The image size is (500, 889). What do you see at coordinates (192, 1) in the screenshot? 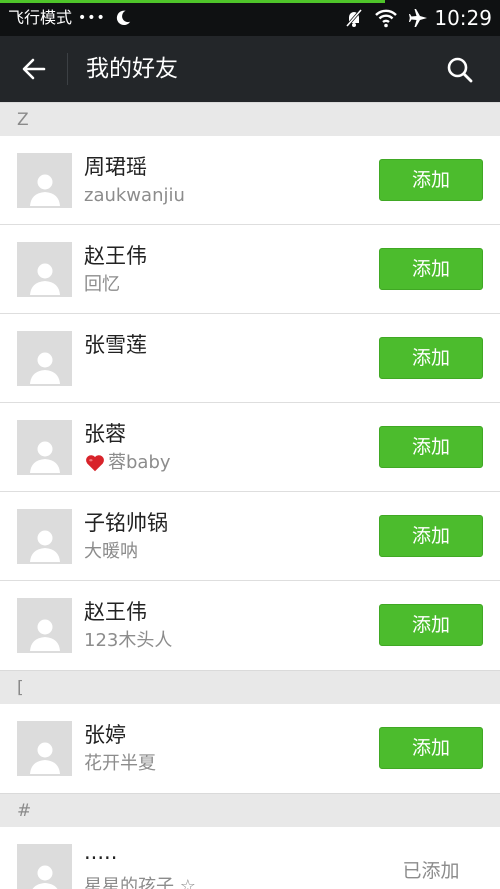
I see `loading-progress-bar` at bounding box center [192, 1].